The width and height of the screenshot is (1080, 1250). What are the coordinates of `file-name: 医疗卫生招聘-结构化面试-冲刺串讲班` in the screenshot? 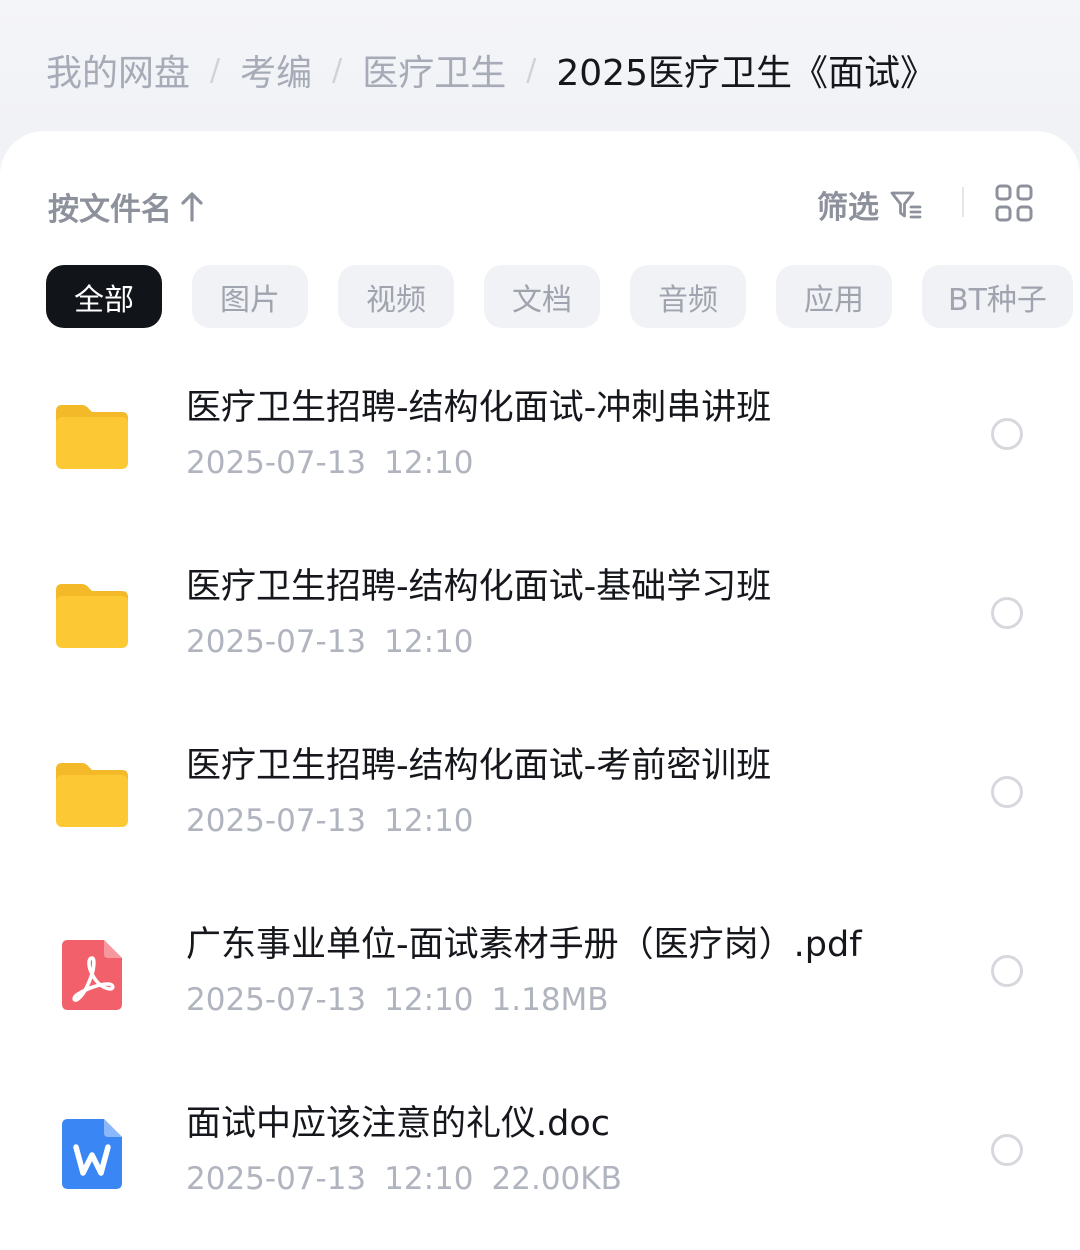 It's located at (479, 408).